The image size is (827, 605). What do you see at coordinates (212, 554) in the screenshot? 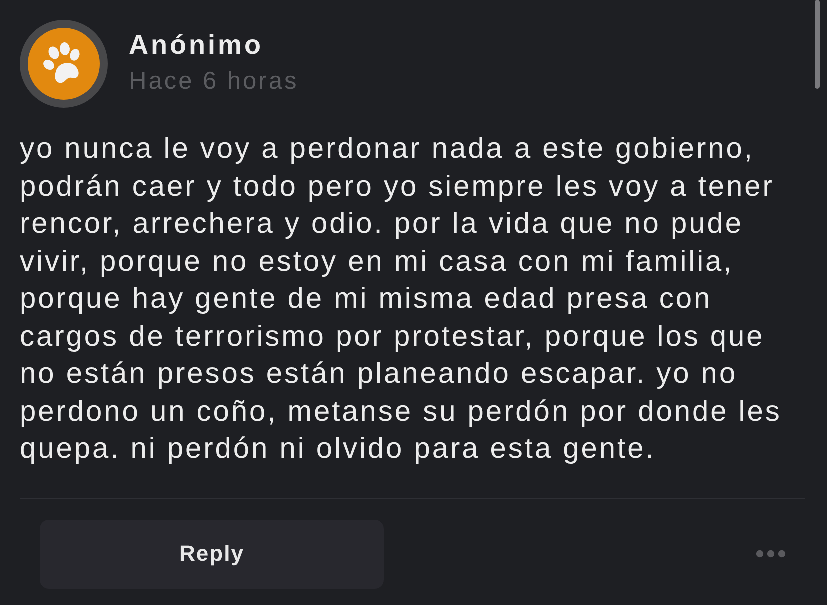
I see `reply-button: Reply` at bounding box center [212, 554].